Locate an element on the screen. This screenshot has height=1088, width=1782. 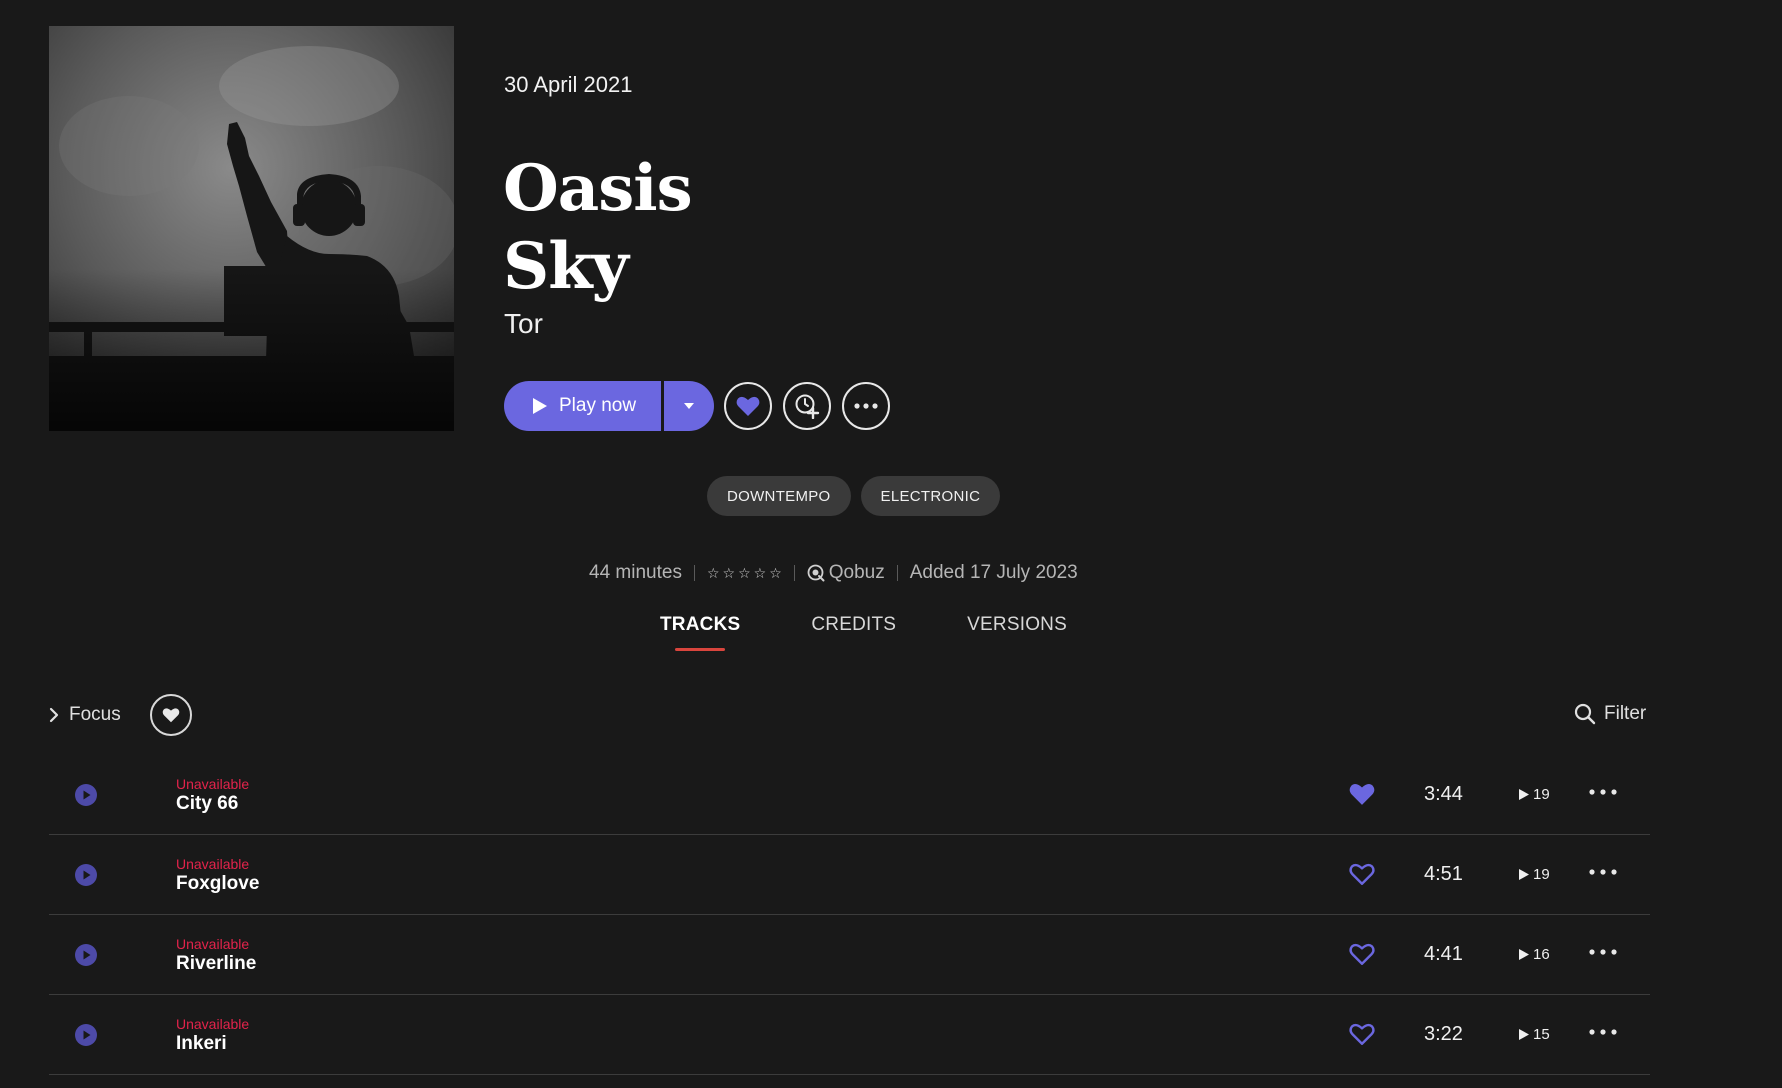
album-actions: Play now is located at coordinates (697, 406).